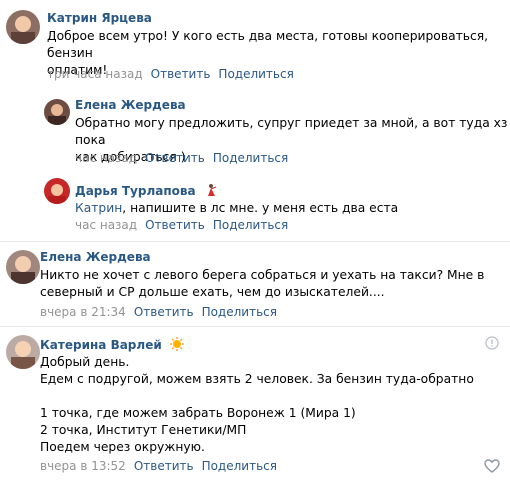 The height and width of the screenshot is (480, 510). Describe the element at coordinates (83, 466) in the screenshot. I see `comment-time: вчера в 13:52` at that location.